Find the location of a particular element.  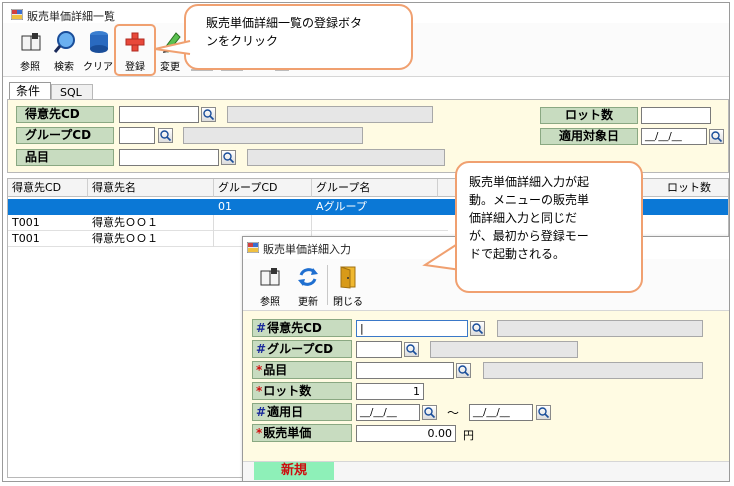

callout-top: 販売単価詳細一覧の登録ボタ ンをクリック is located at coordinates (298, 37).